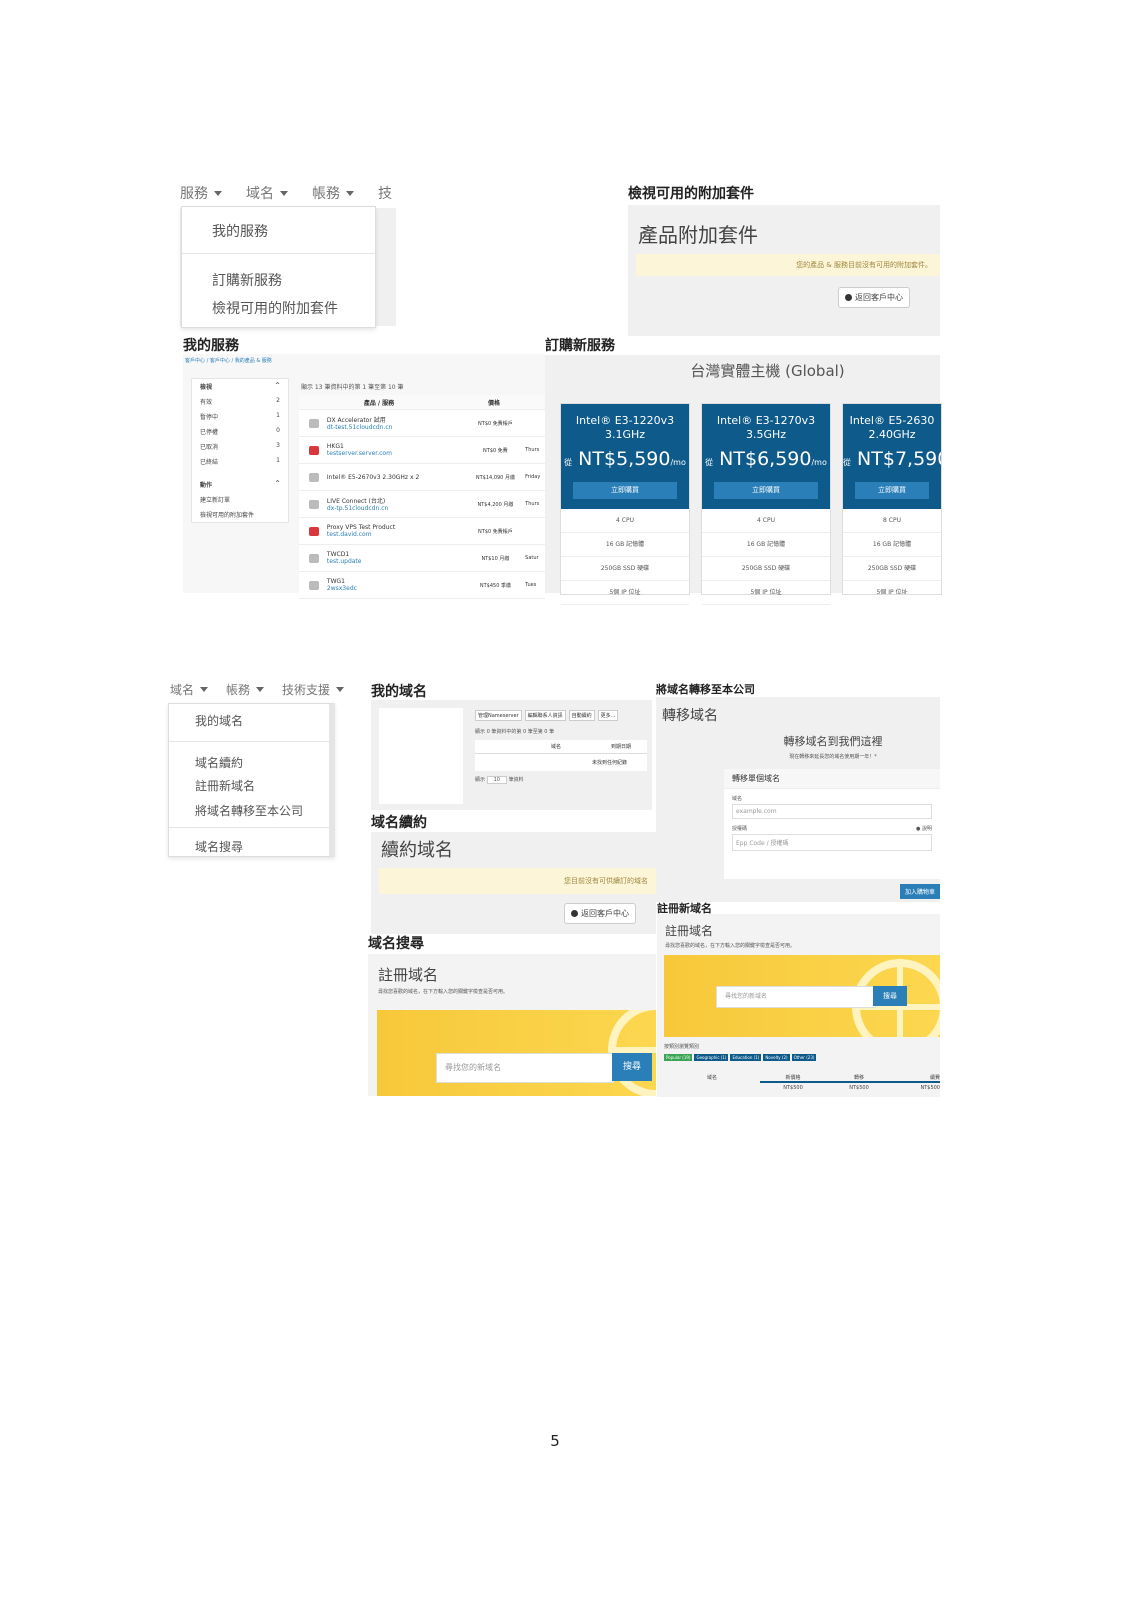  Describe the element at coordinates (832, 842) in the screenshot. I see `auth-code-input: Epp Code / 授權碼` at that location.